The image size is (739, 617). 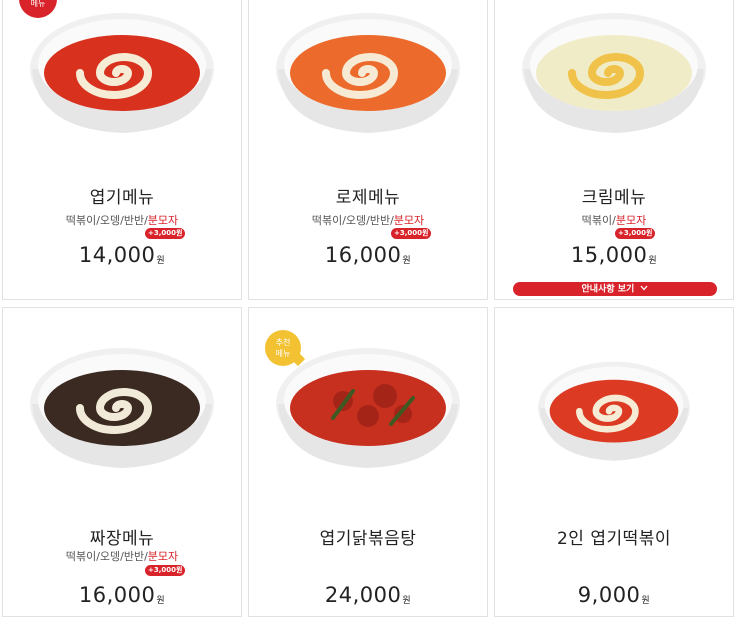 What do you see at coordinates (122, 539) in the screenshot?
I see `menu-name: 짜장메뉴` at bounding box center [122, 539].